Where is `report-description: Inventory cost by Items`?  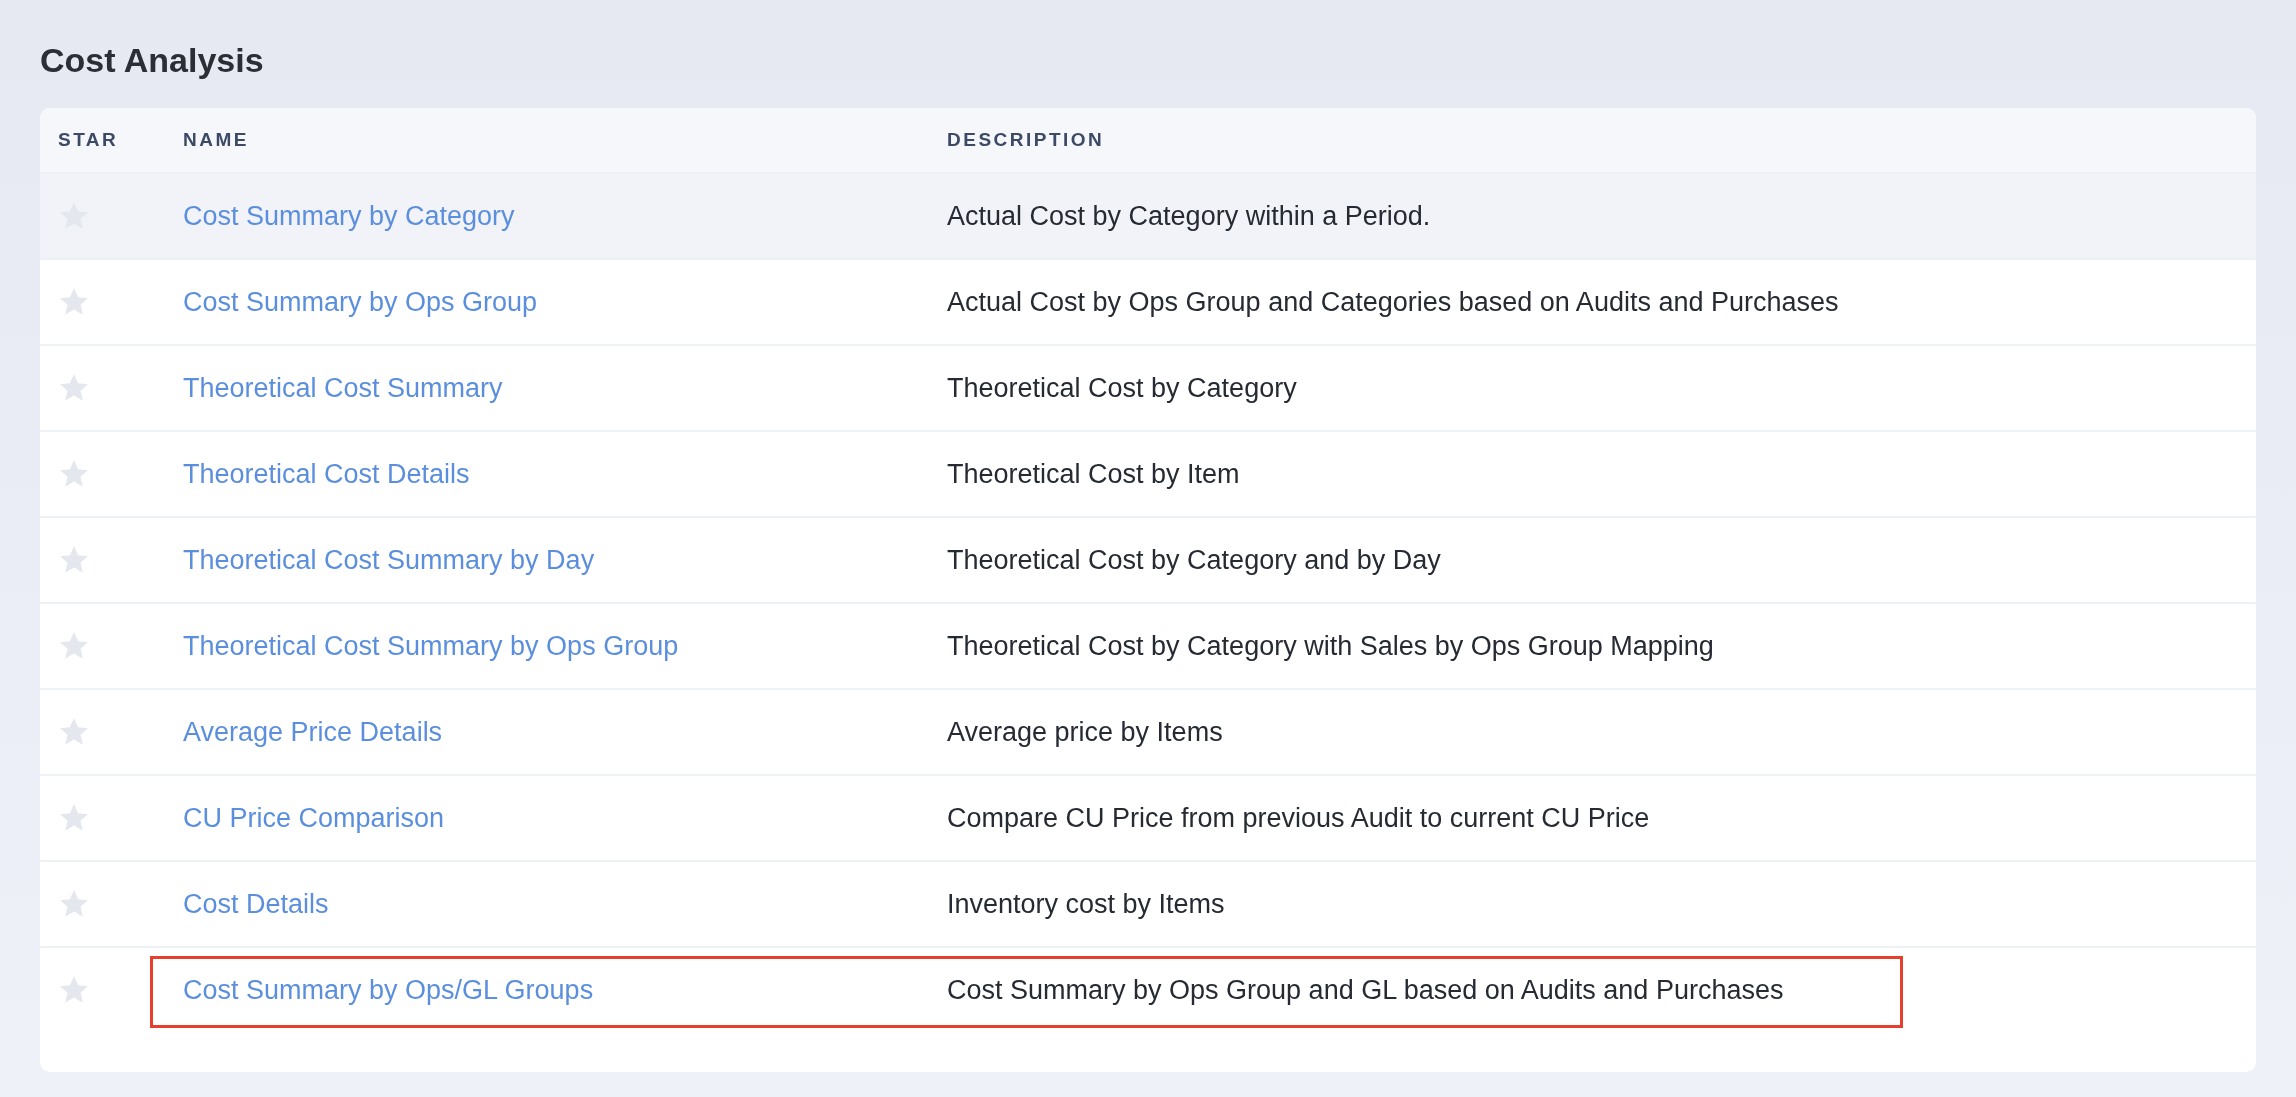
report-description: Inventory cost by Items is located at coordinates (1086, 904).